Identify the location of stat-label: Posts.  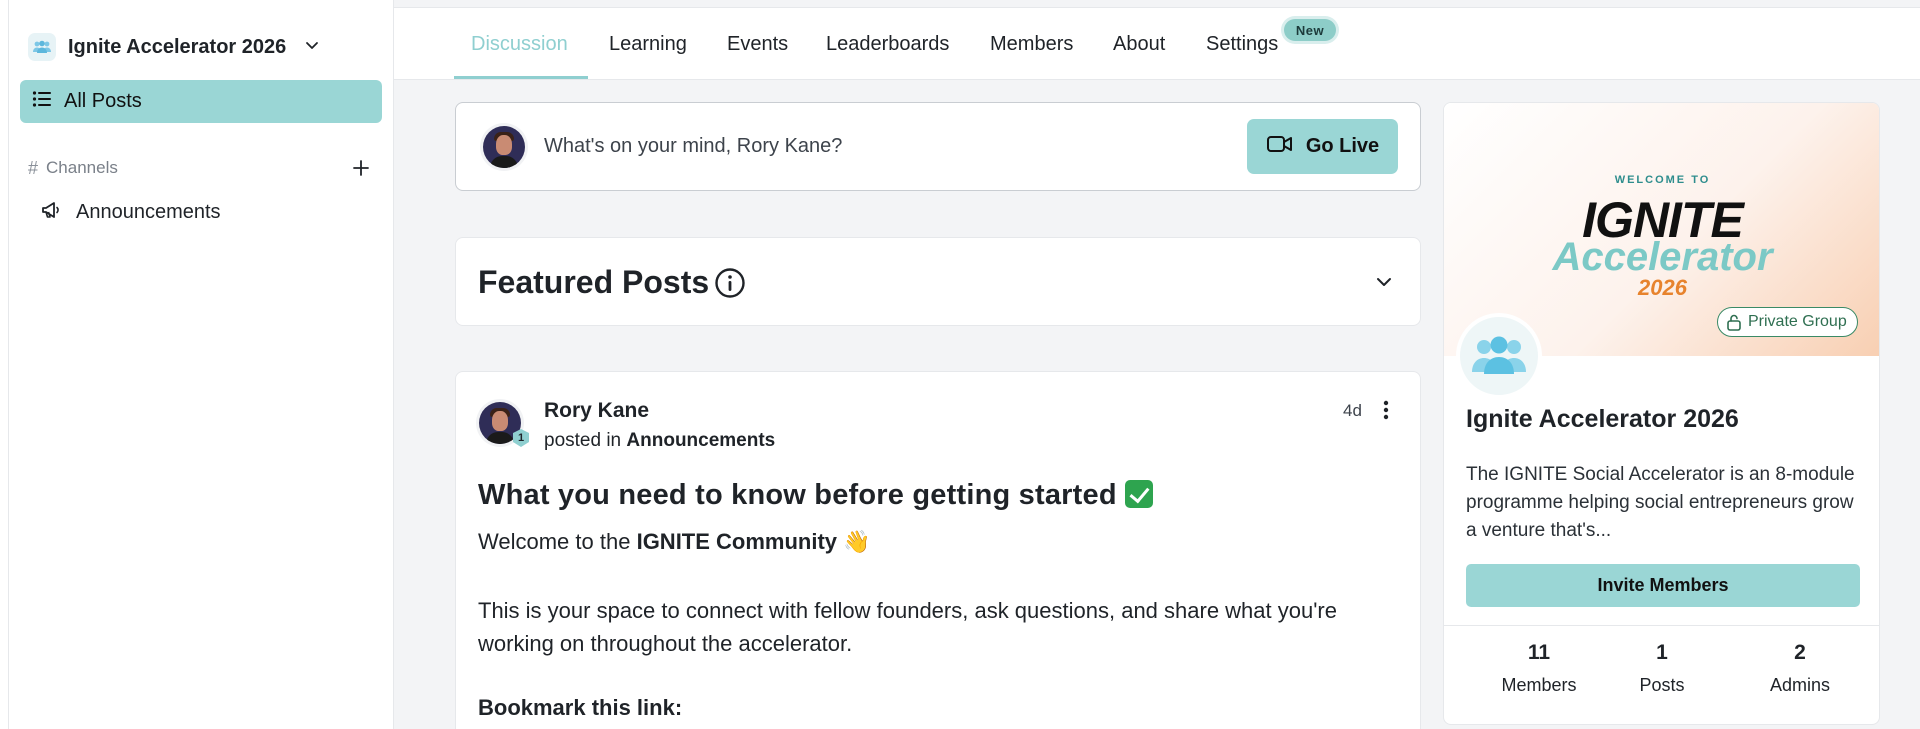
(1662, 685).